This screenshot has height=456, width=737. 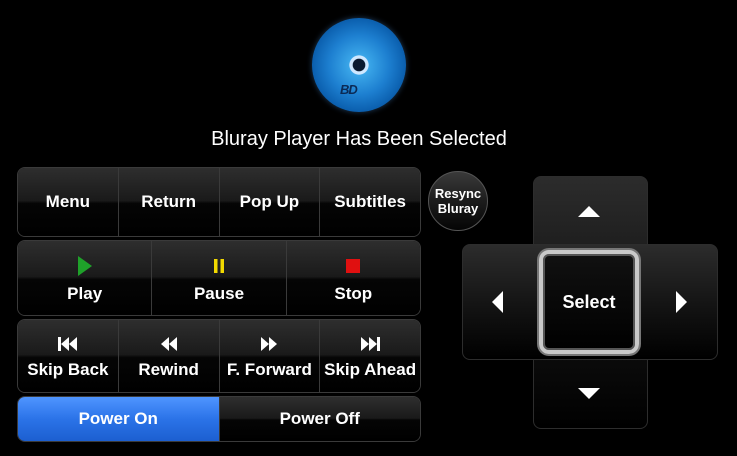 I want to click on dpad-right-arrow-icon, so click(x=681, y=302).